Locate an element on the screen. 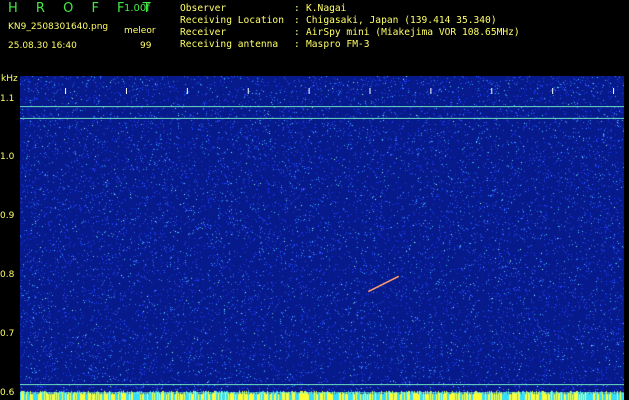 The width and height of the screenshot is (629, 400). y-tick-label: 1.1 is located at coordinates (7, 98).